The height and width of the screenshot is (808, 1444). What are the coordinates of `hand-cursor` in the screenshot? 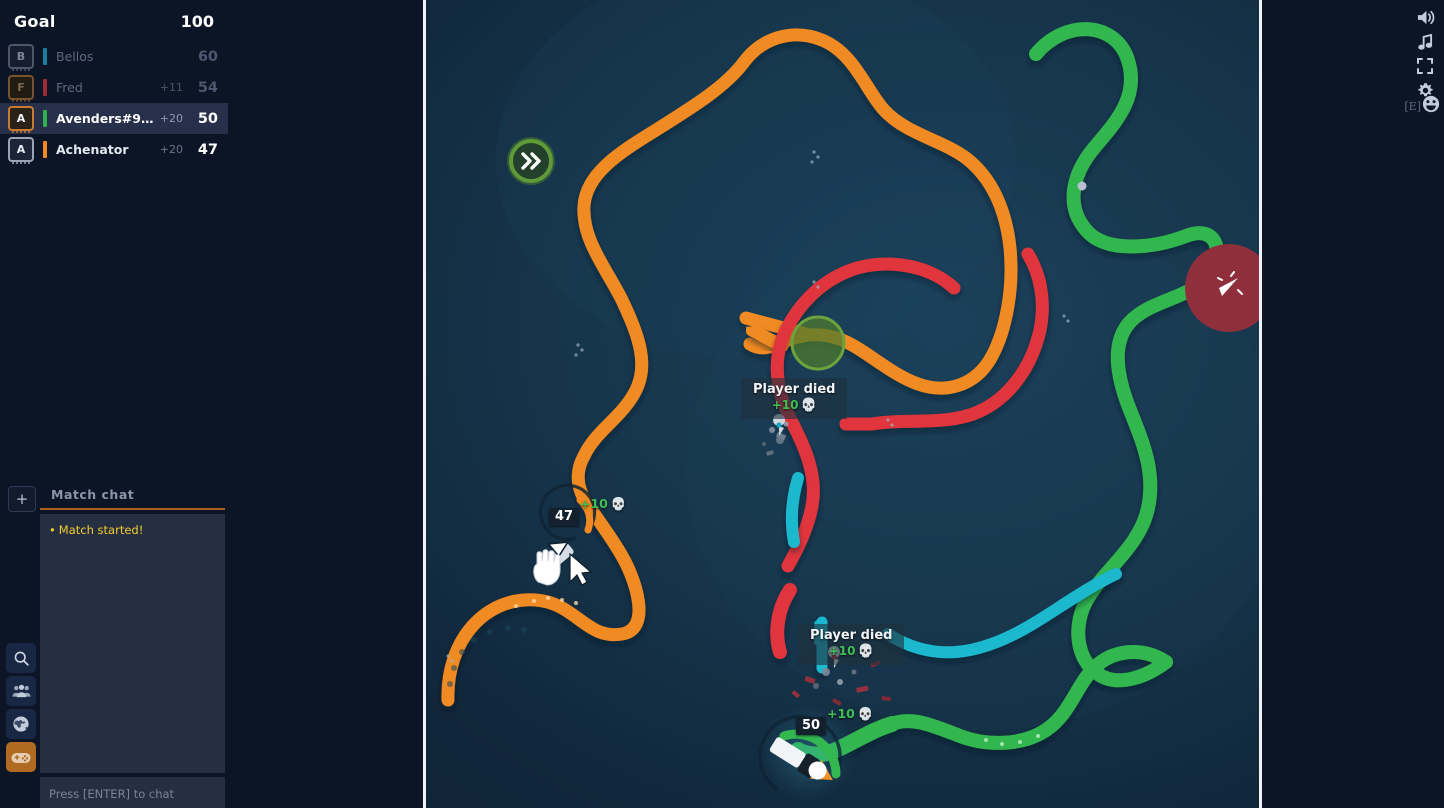 It's located at (547, 567).